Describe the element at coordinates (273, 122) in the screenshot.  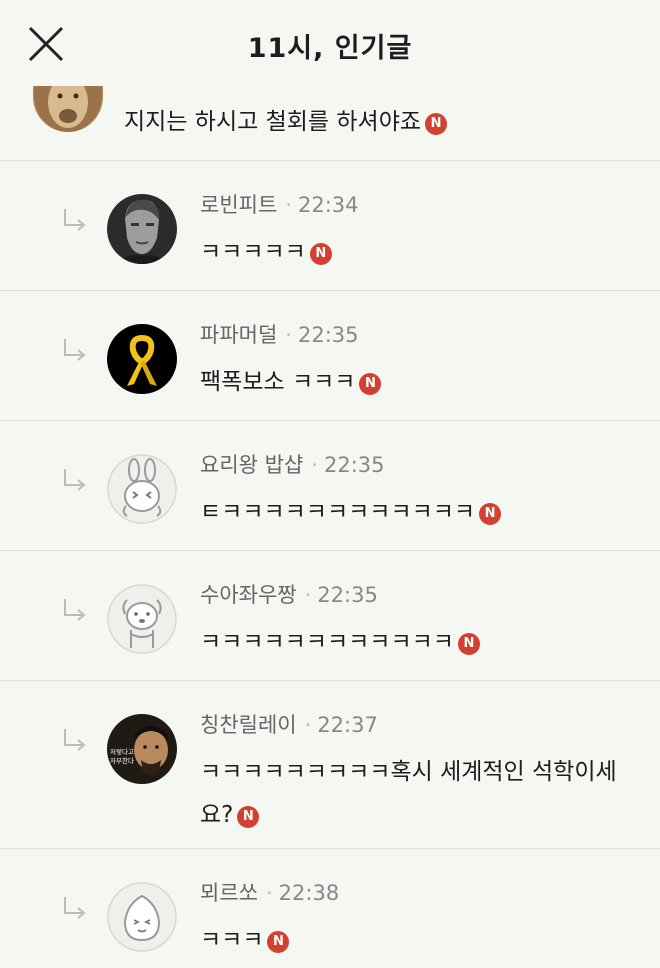
I see `comment-body: 지지는 하시고 철회를 하셔야죠` at that location.